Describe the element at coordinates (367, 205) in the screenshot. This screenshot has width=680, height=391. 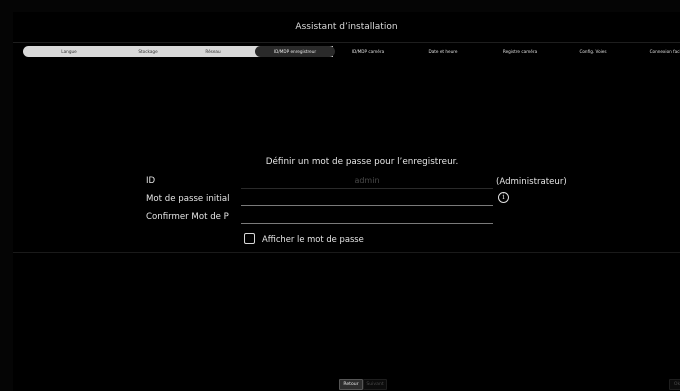
I see `initial-password-underline` at that location.